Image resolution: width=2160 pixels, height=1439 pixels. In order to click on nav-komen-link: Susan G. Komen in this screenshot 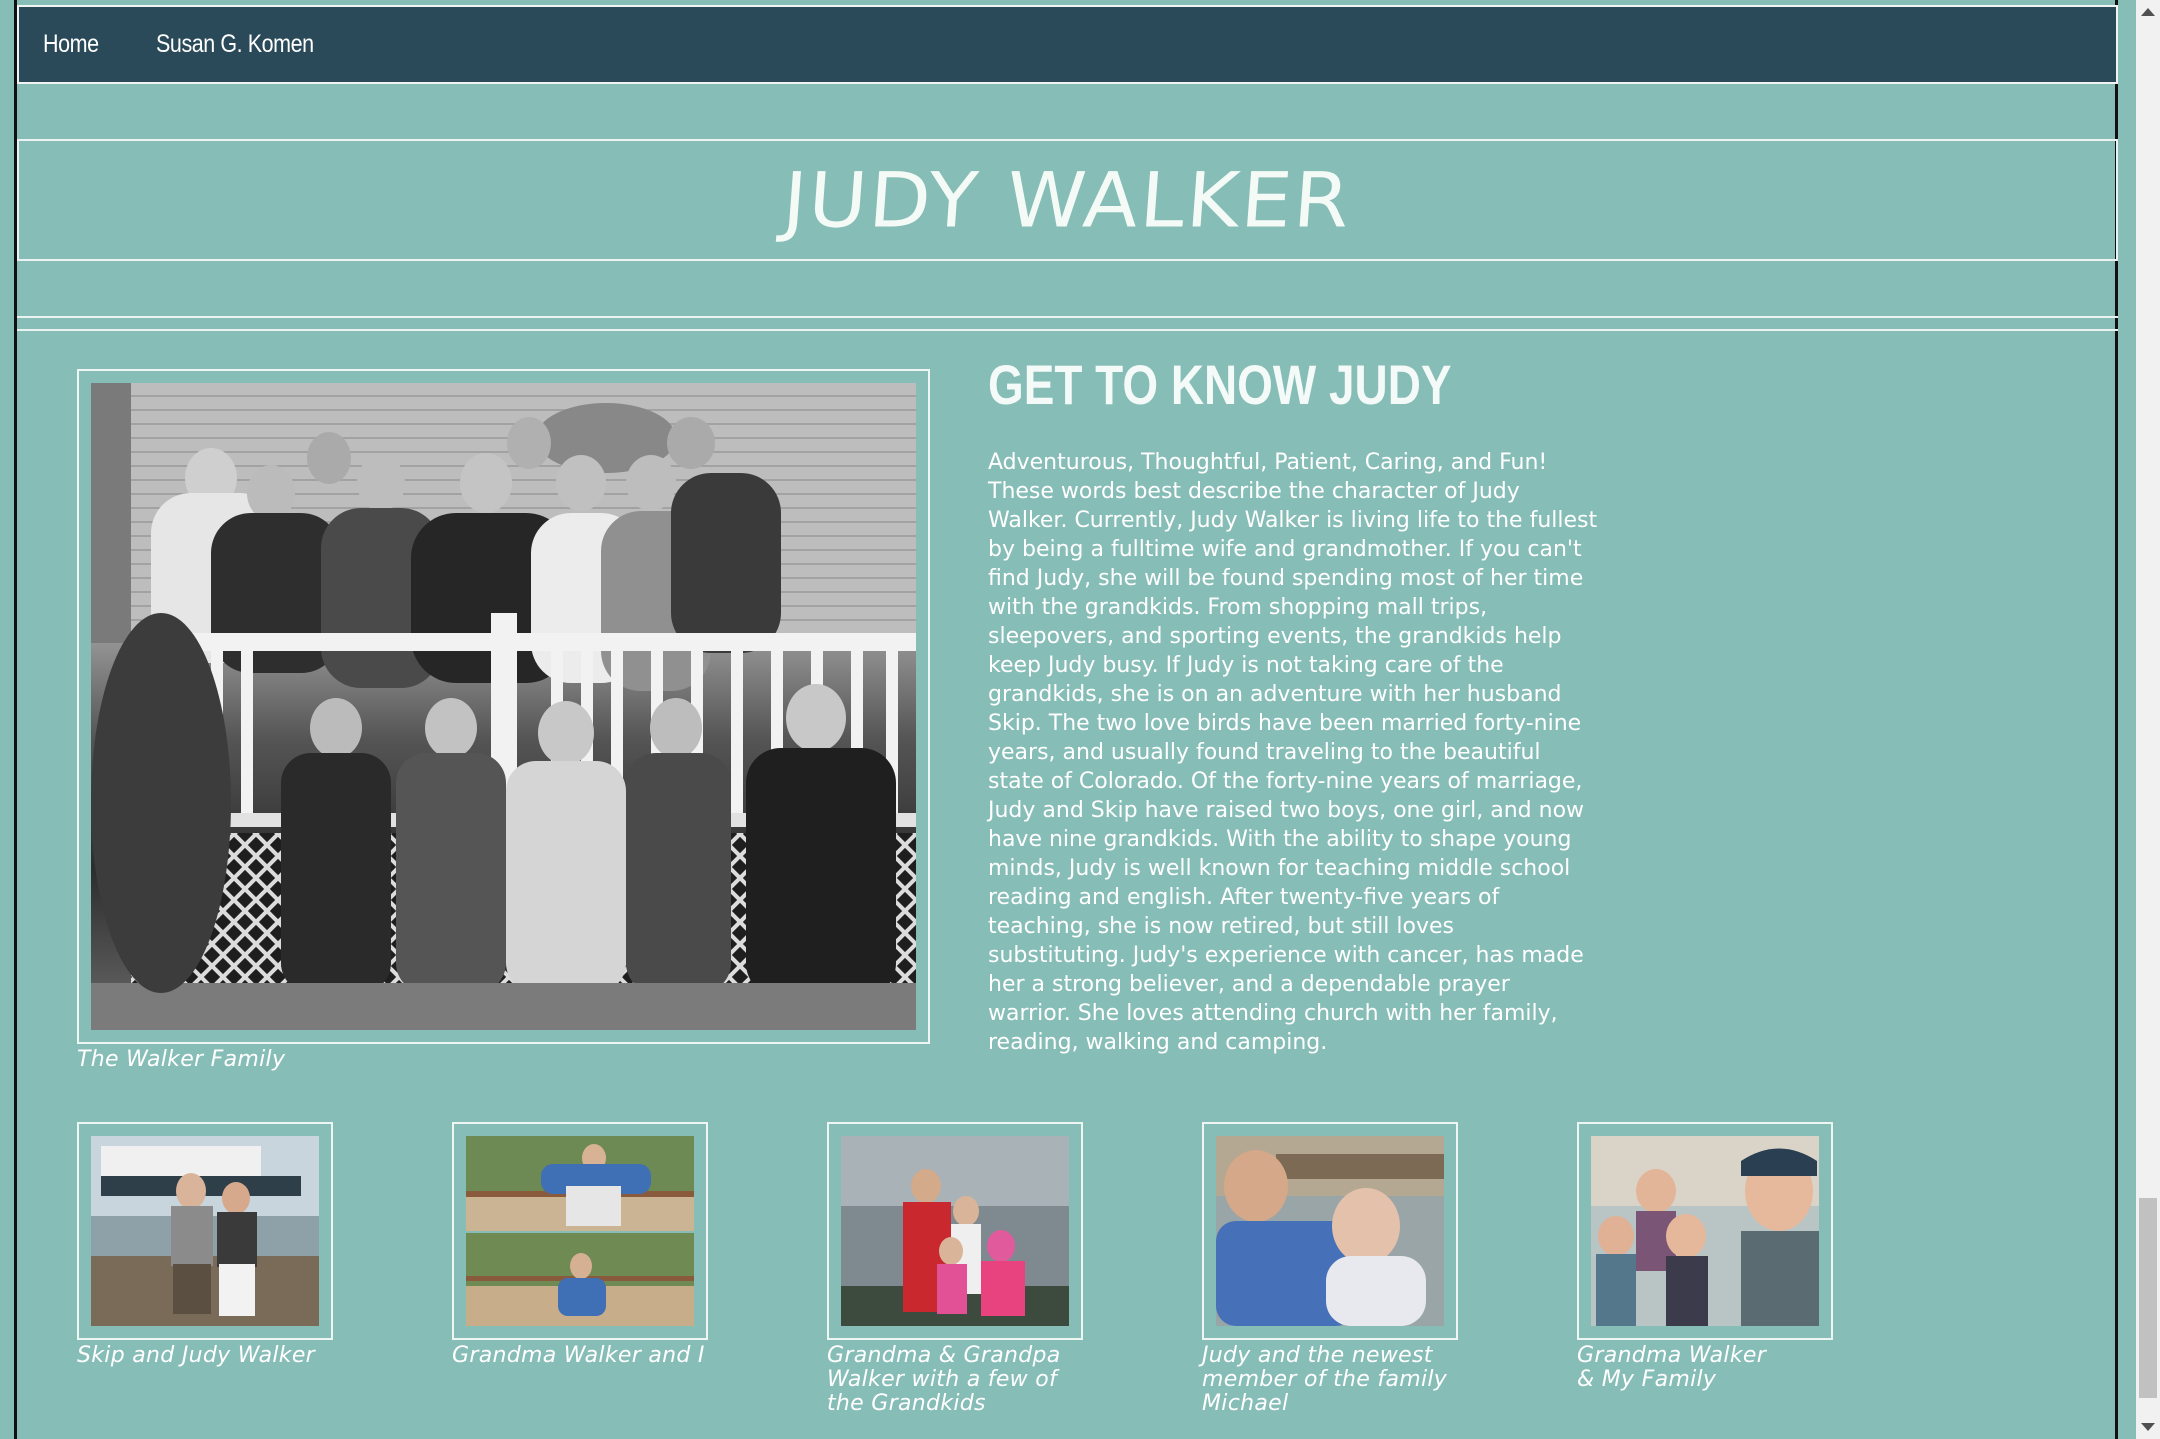, I will do `click(235, 44)`.